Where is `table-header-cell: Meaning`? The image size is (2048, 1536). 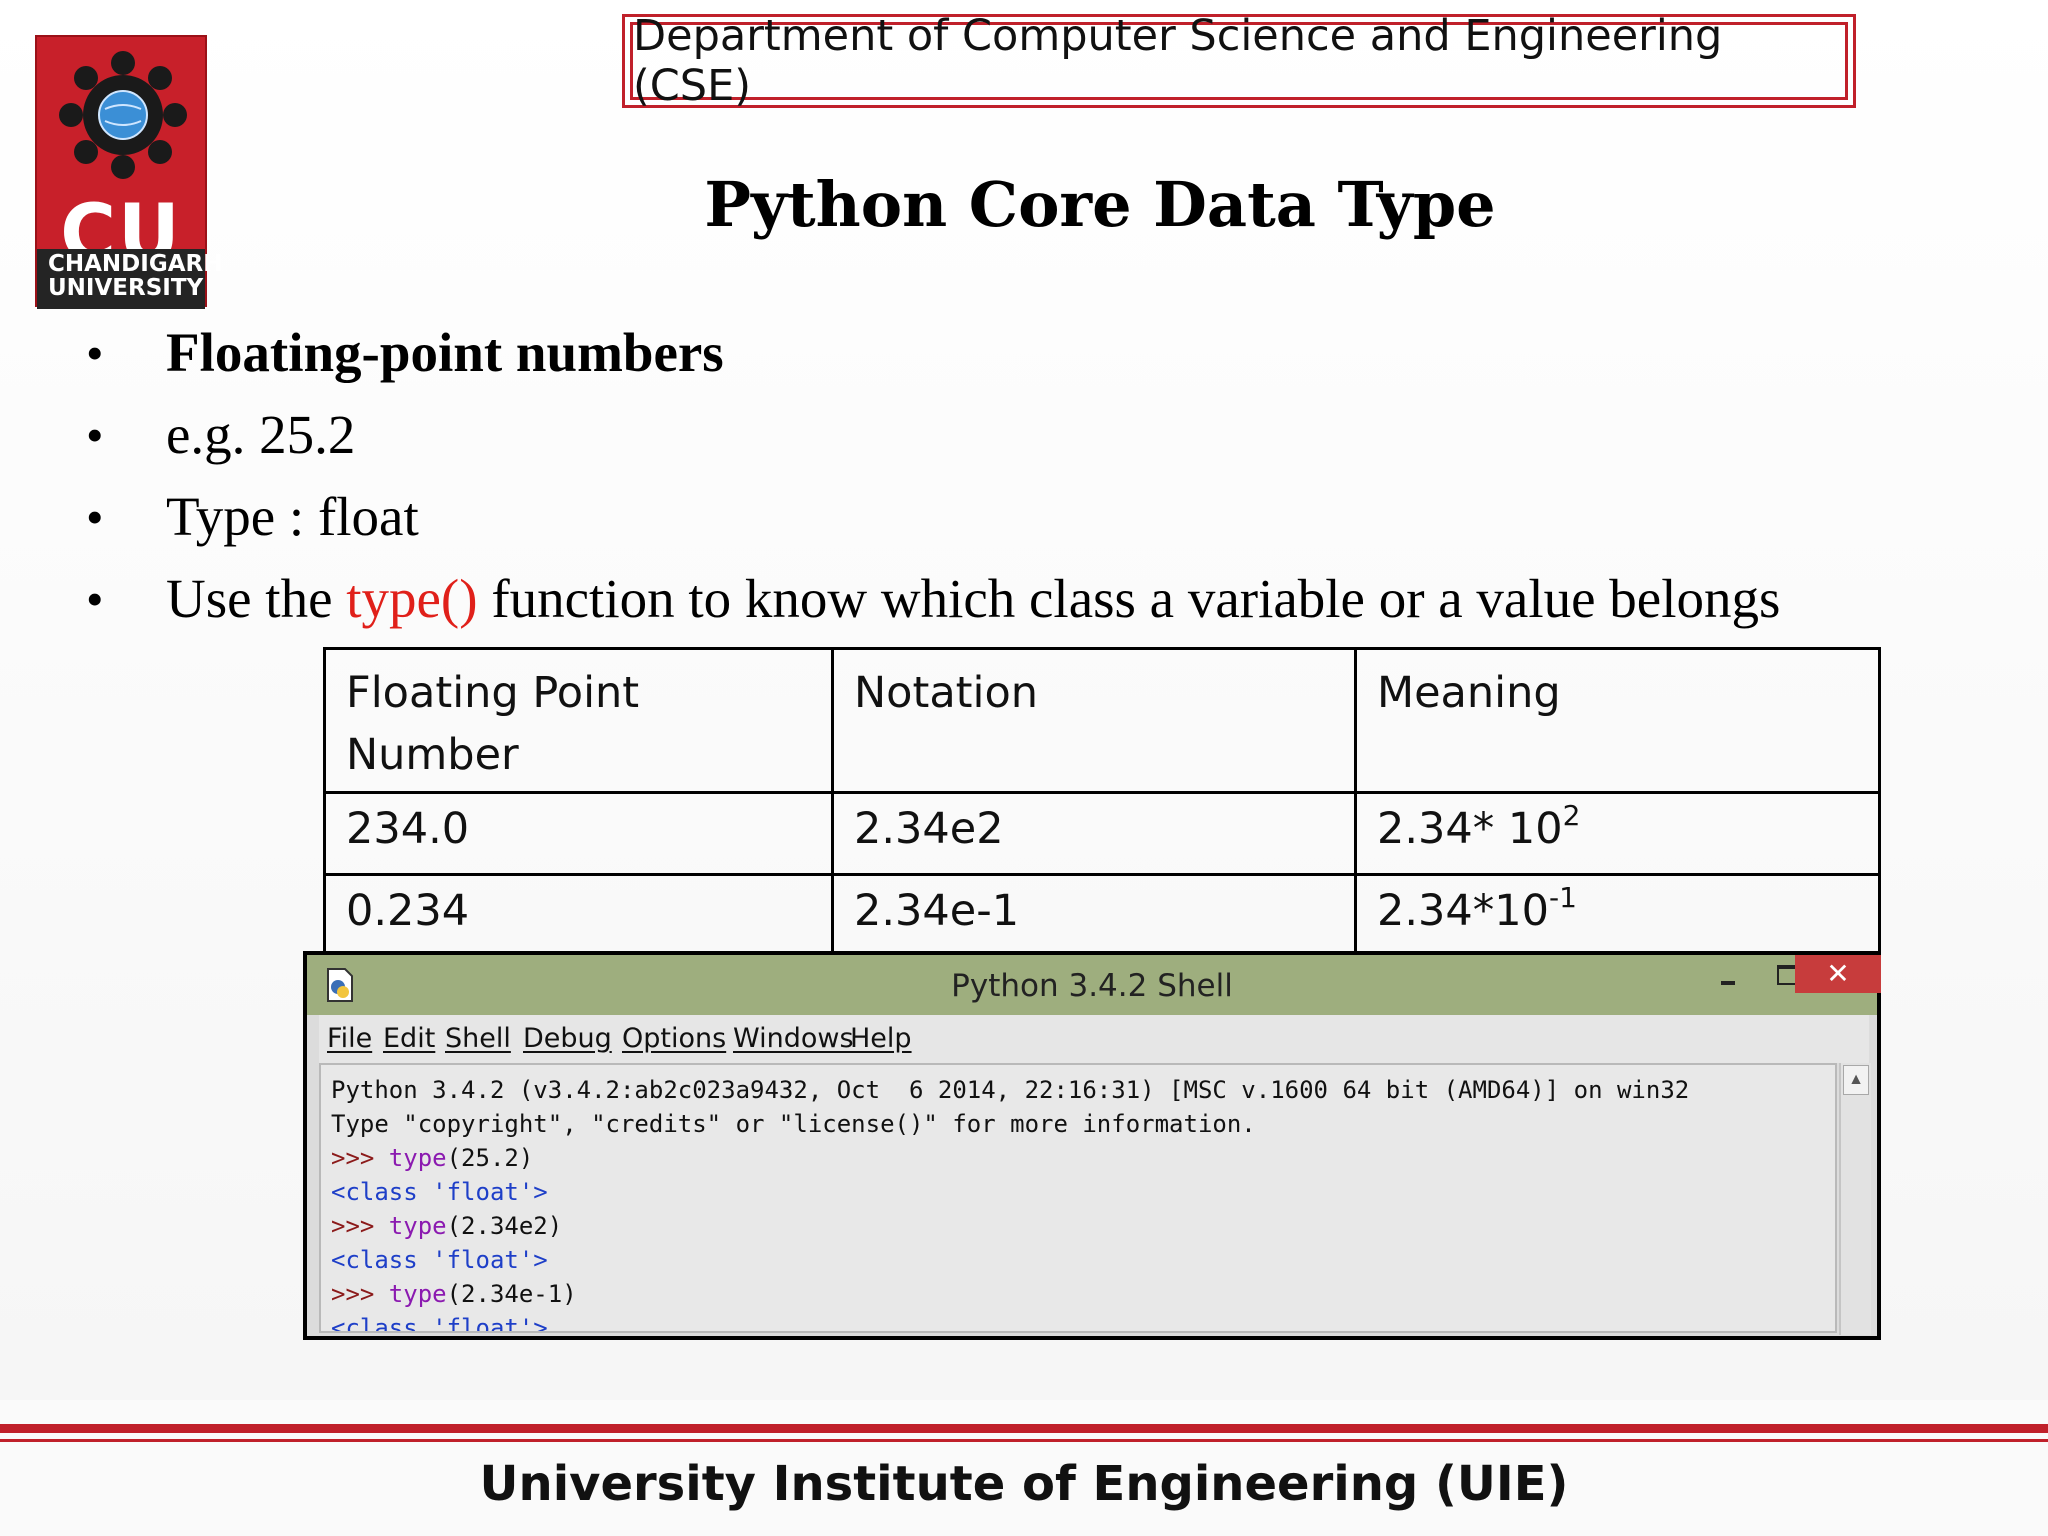
table-header-cell: Meaning is located at coordinates (1617, 720).